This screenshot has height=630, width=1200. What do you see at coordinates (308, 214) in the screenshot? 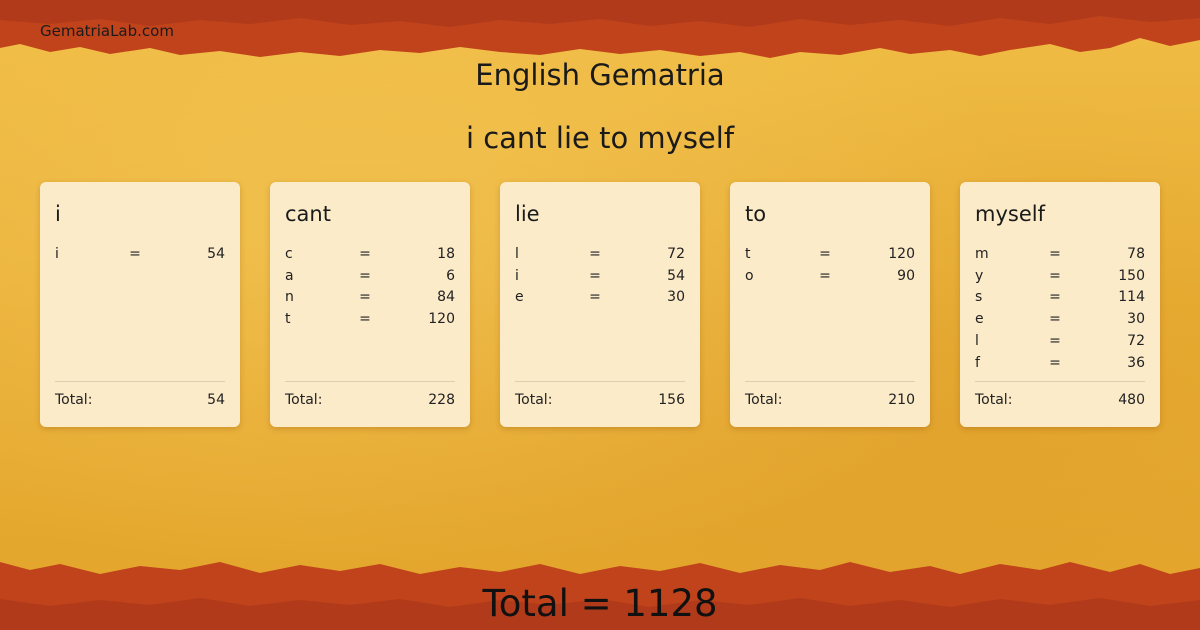
I see `card-word: cant` at bounding box center [308, 214].